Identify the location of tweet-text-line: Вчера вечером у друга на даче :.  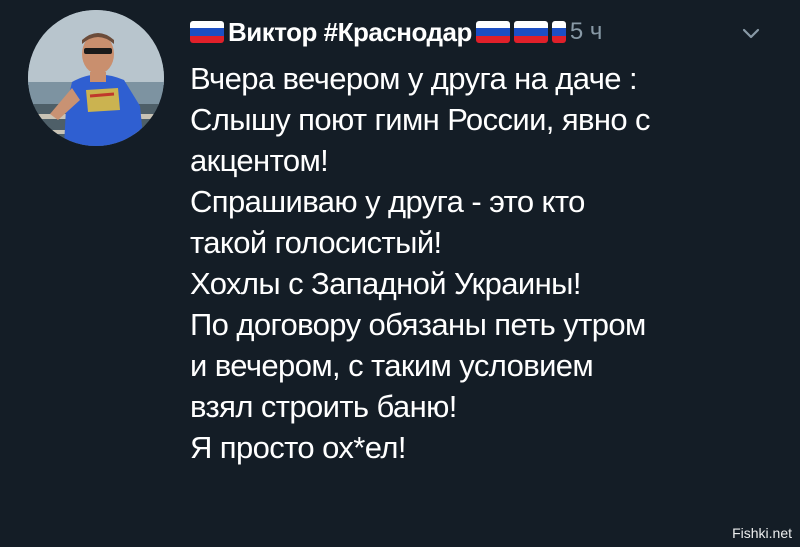
(414, 78).